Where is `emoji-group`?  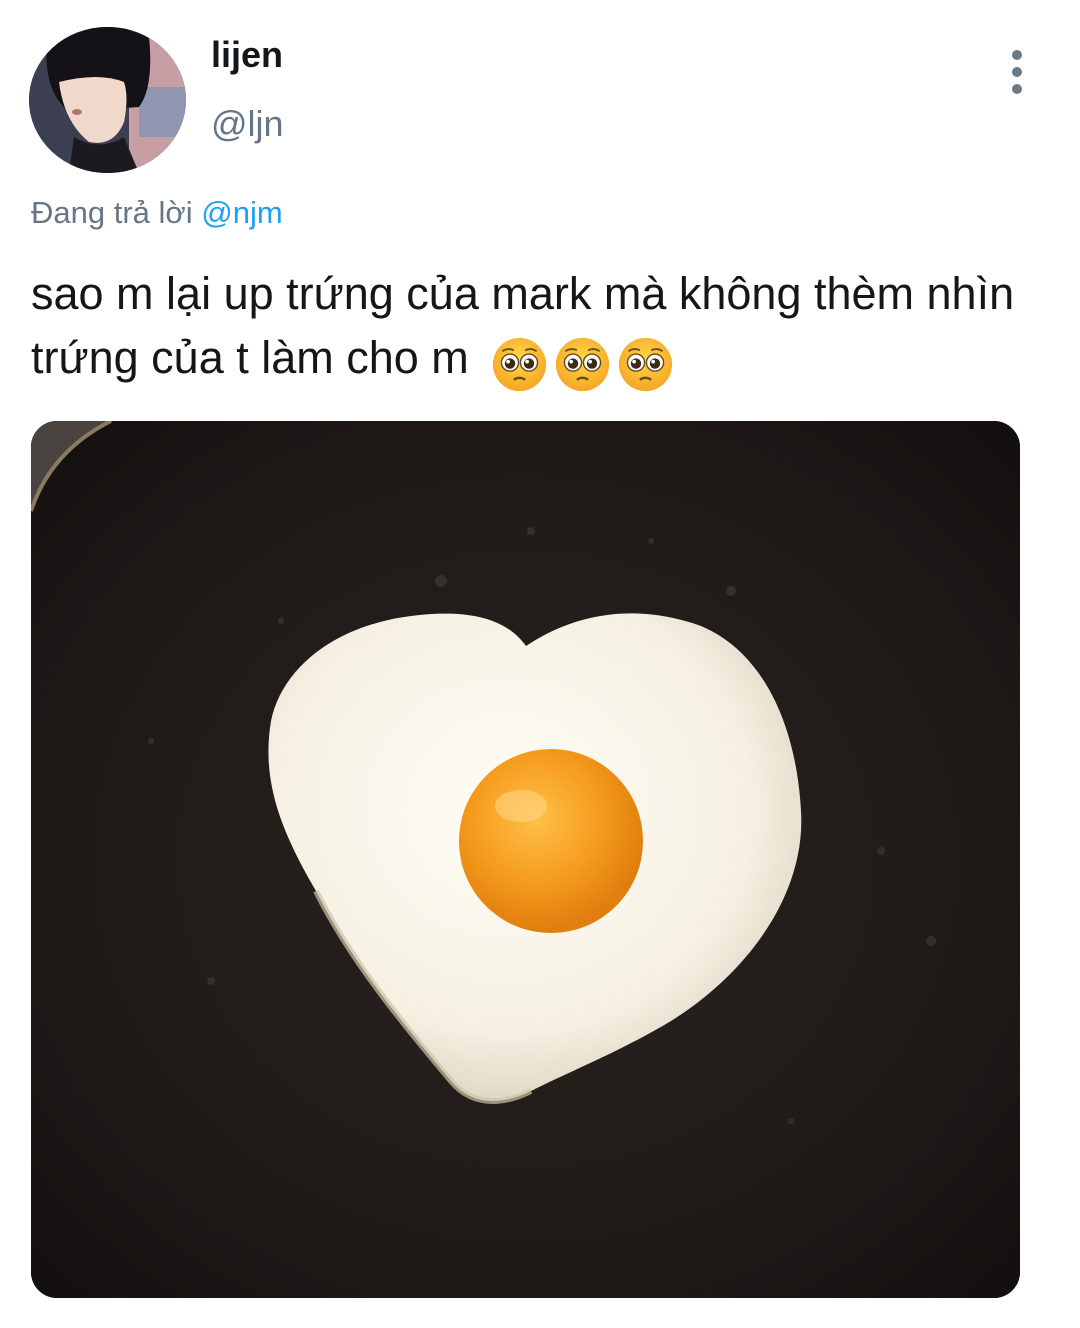 emoji-group is located at coordinates (585, 361).